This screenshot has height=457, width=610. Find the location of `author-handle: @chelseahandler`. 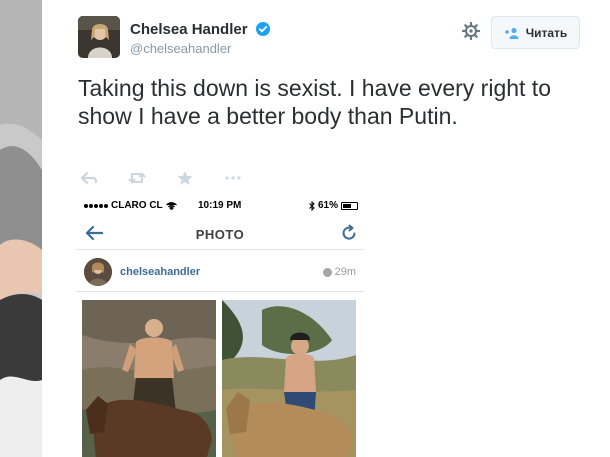

author-handle: @chelseahandler is located at coordinates (180, 48).